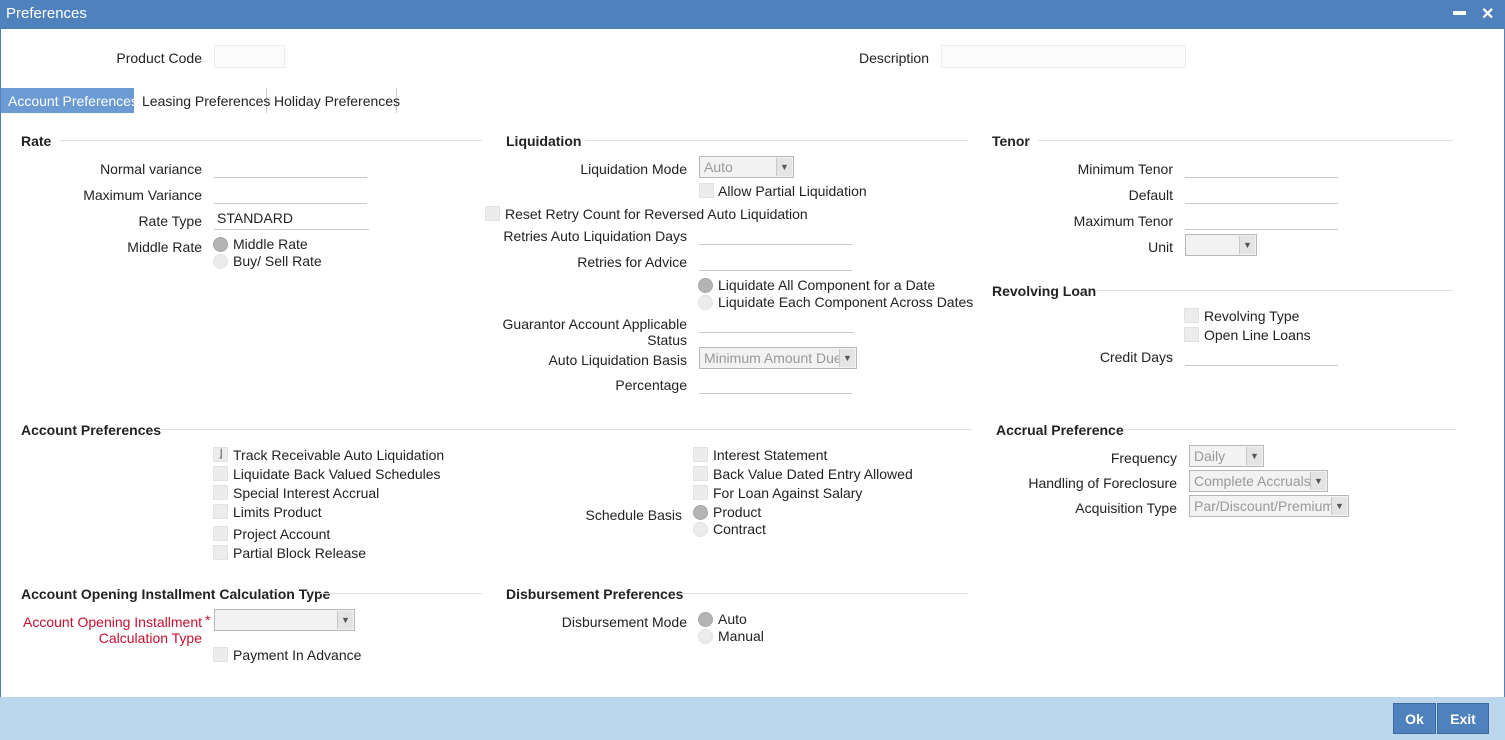 The width and height of the screenshot is (1505, 740). What do you see at coordinates (746, 167) in the screenshot?
I see `liquidation-mode-select: Auto ▼` at bounding box center [746, 167].